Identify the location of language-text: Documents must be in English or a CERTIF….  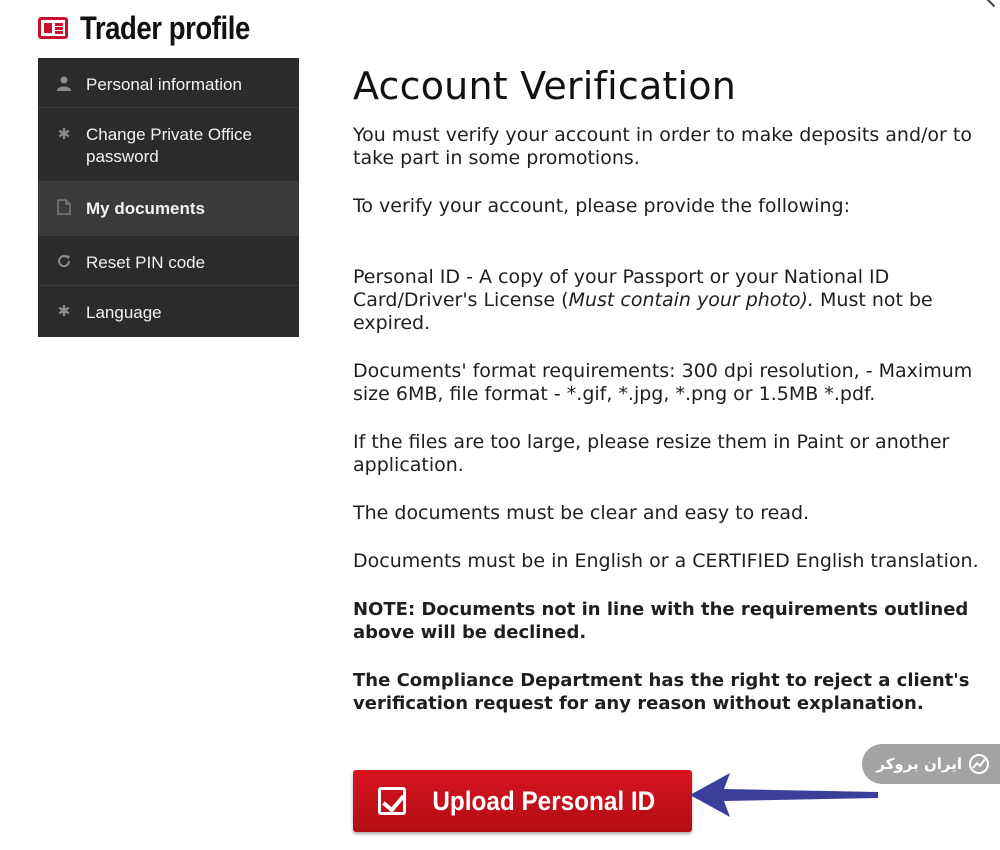
(666, 561).